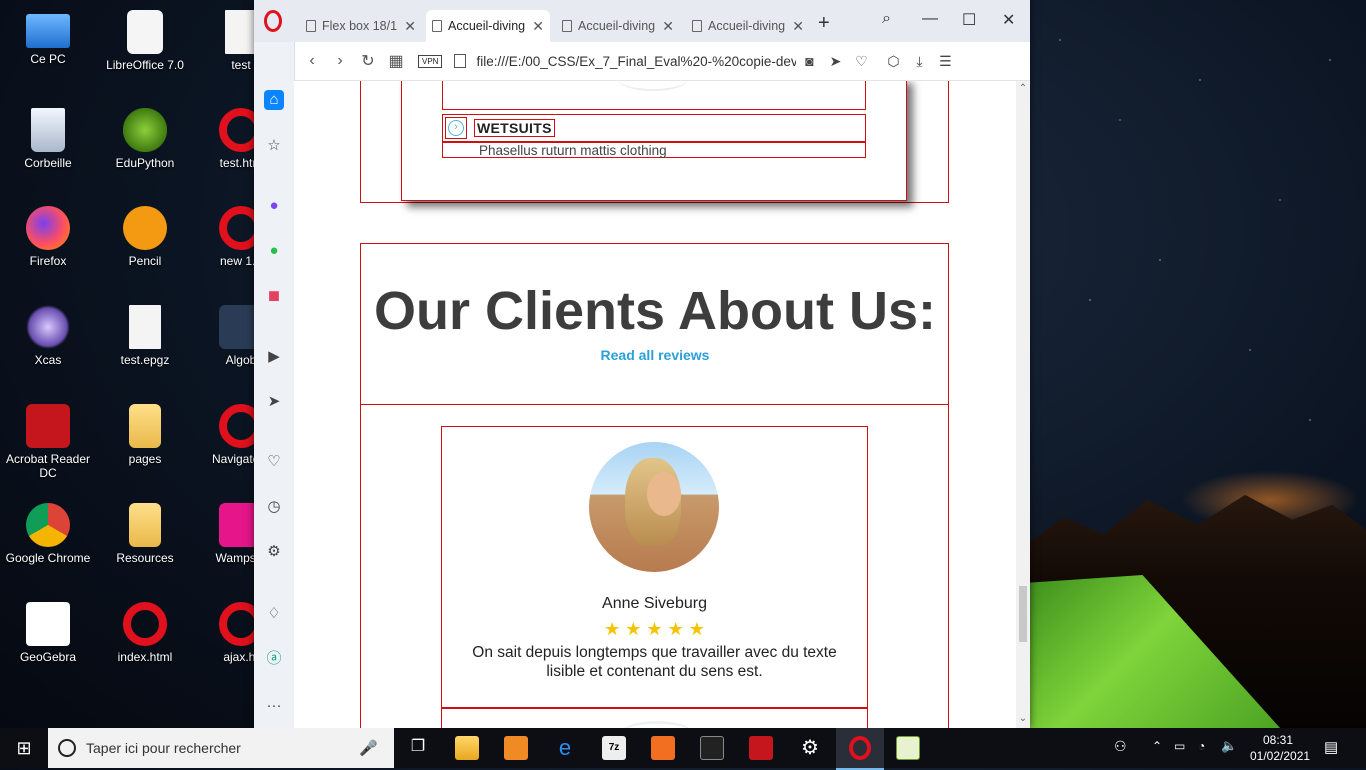 This screenshot has width=1366, height=770. I want to click on tab-accueil-2: Accueil-diving ✕, so click(618, 26).